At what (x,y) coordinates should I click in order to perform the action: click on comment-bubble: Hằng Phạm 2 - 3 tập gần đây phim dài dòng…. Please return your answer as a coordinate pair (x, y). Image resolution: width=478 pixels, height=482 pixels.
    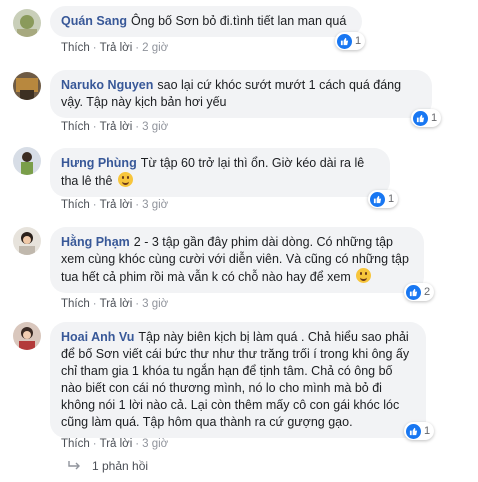
    Looking at the image, I should click on (237, 260).